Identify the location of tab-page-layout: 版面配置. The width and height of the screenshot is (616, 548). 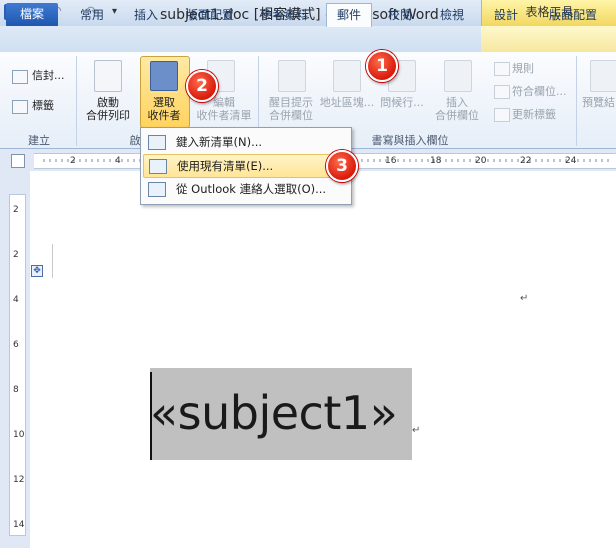
(210, 15).